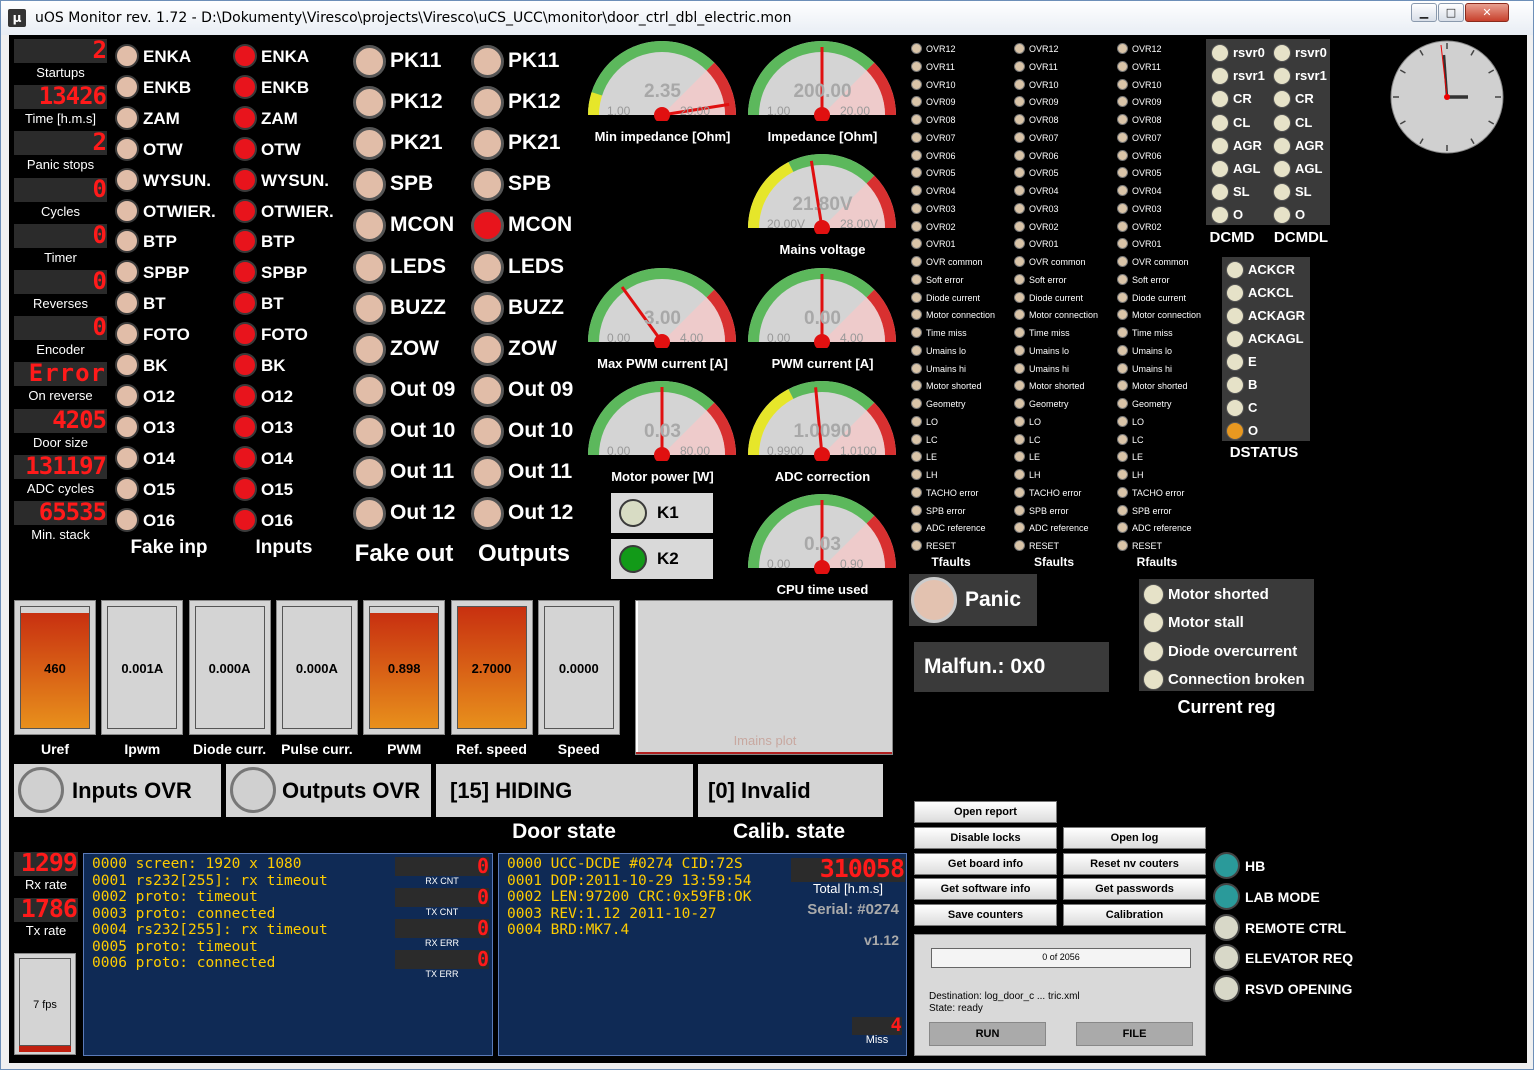  What do you see at coordinates (442, 866) in the screenshot?
I see `log-counter-value: 0` at bounding box center [442, 866].